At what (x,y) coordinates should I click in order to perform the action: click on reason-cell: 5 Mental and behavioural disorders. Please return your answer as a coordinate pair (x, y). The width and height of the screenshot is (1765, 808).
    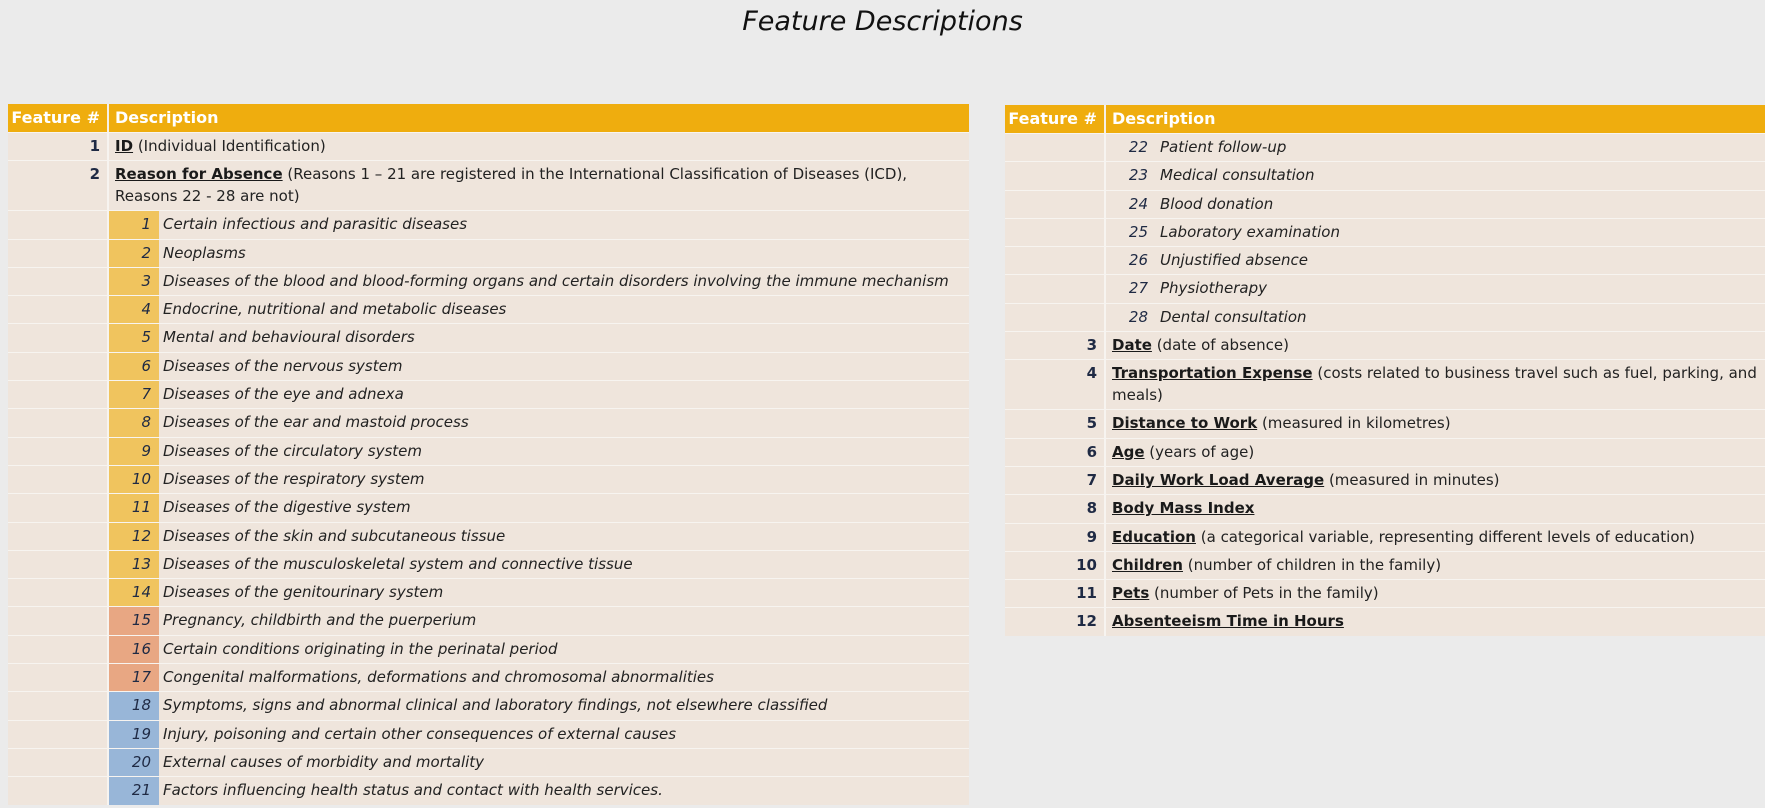
    Looking at the image, I should click on (539, 338).